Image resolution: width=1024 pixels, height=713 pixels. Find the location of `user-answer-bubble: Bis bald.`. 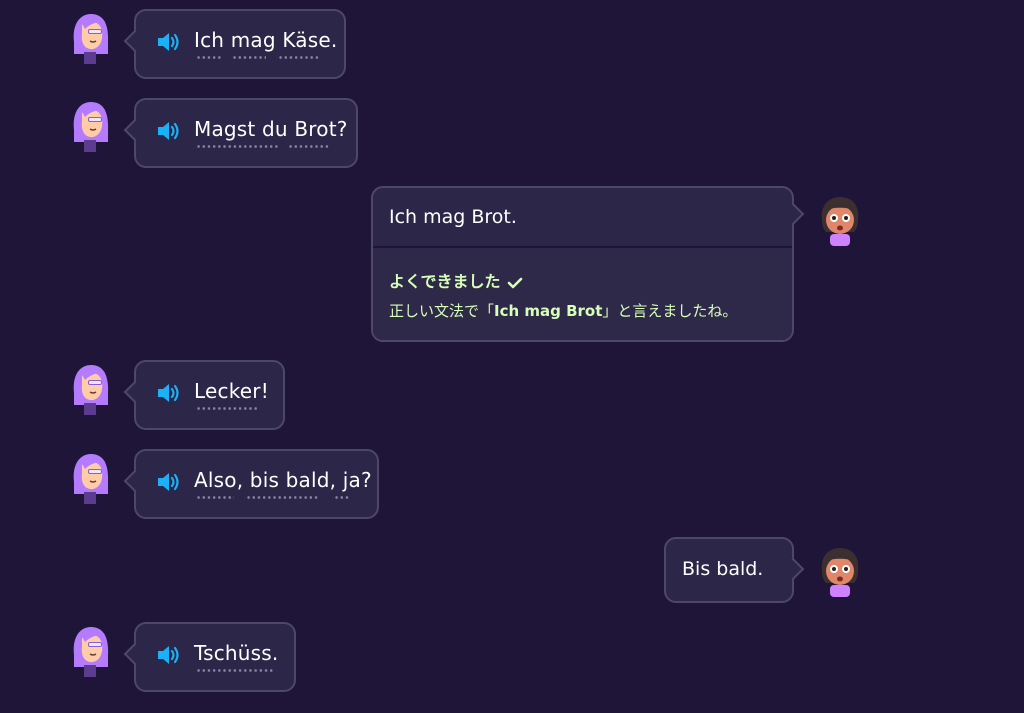

user-answer-bubble: Bis bald. is located at coordinates (734, 570).